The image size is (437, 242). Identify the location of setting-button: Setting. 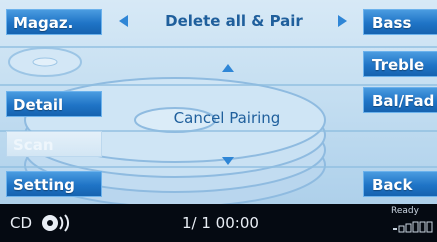
(54, 184).